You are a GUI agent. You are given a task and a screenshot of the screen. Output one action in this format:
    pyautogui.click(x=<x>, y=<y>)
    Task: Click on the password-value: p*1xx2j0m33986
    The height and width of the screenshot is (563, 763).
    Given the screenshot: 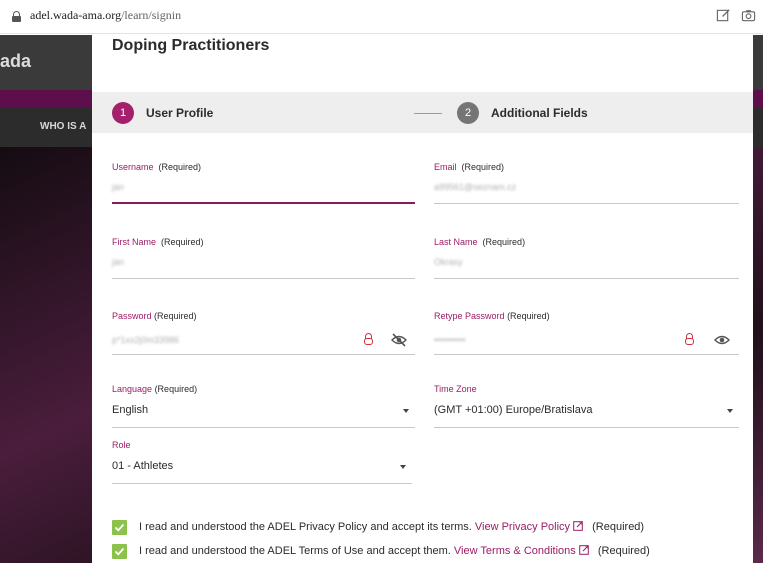 What is the action you would take?
    pyautogui.click(x=145, y=340)
    